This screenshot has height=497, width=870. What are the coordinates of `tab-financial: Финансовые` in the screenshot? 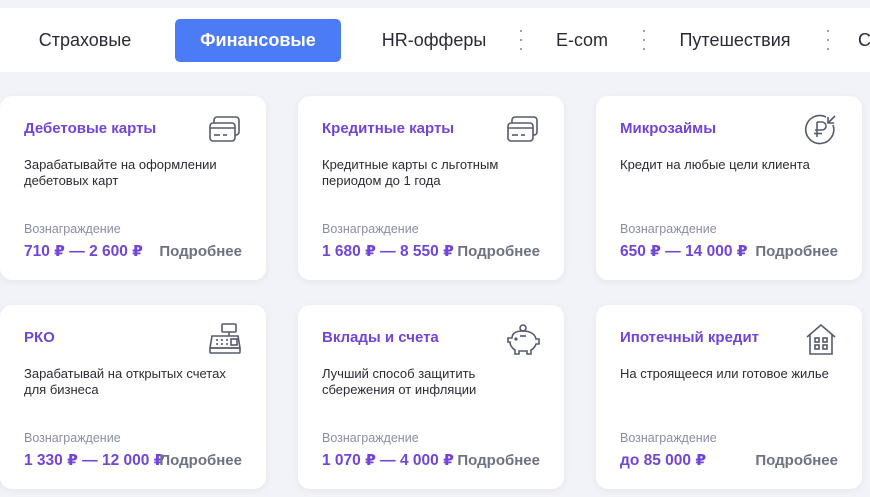 It's located at (258, 40).